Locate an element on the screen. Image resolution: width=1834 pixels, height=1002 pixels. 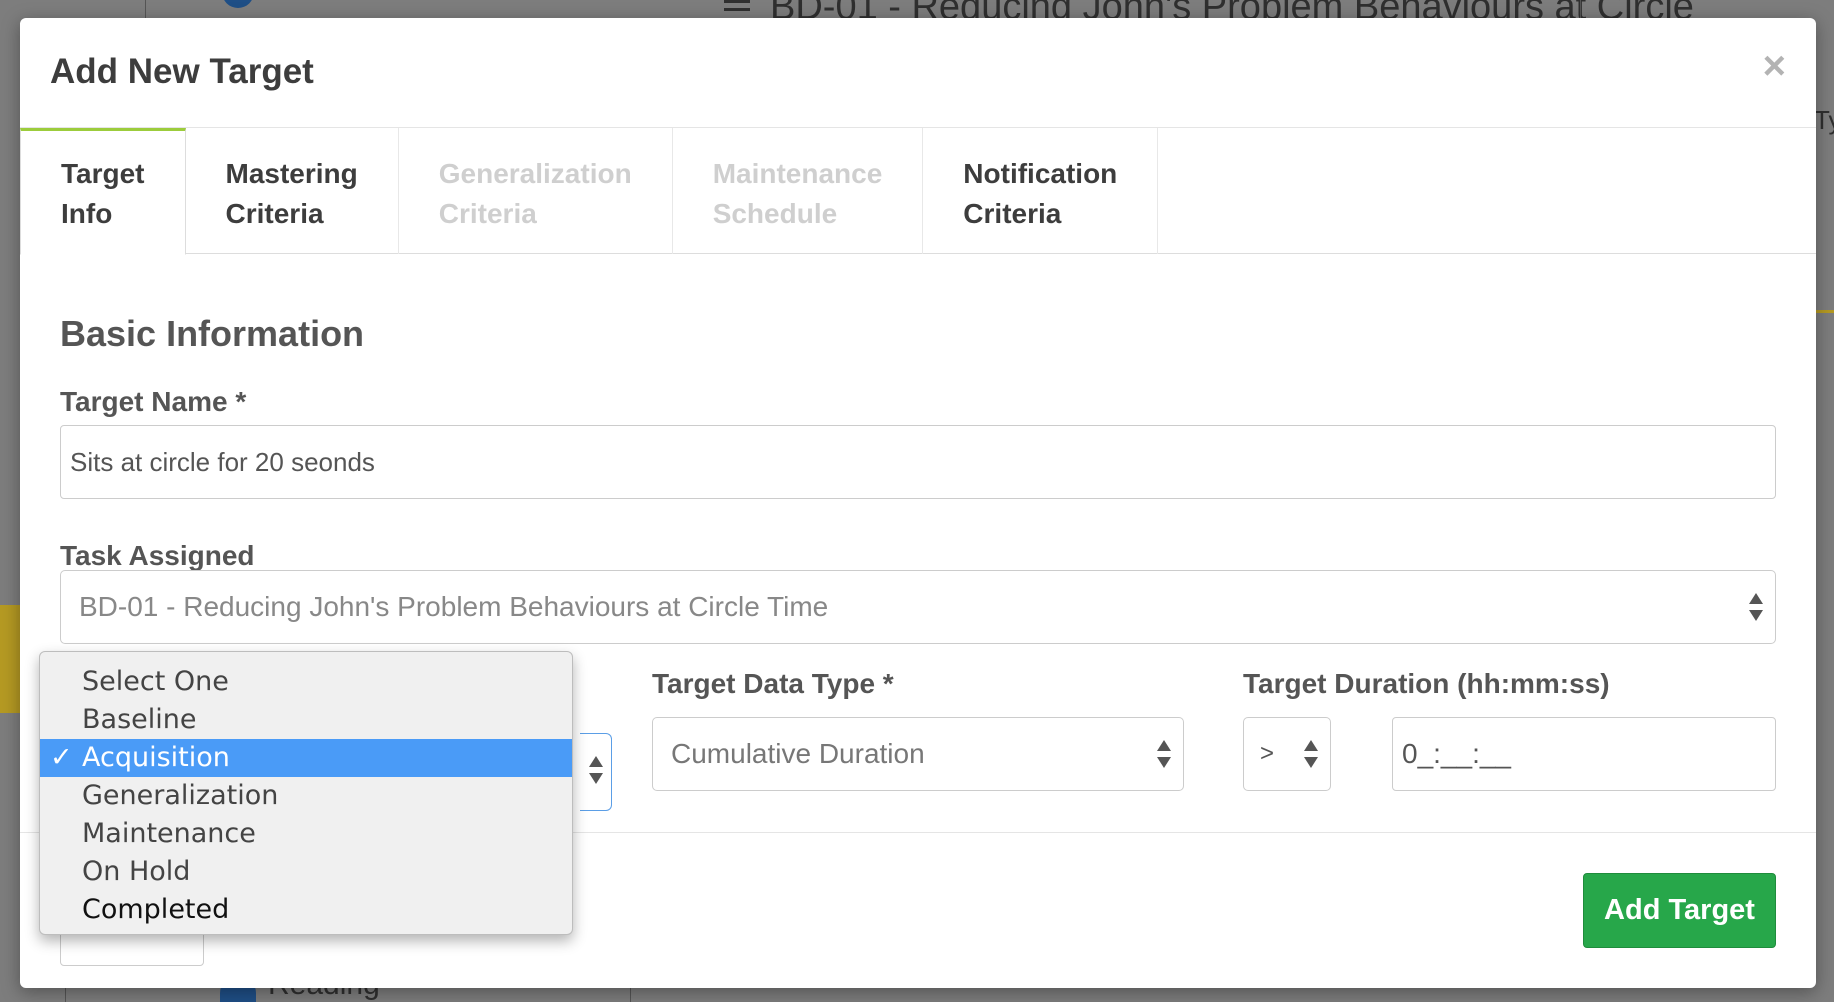
modal-header: Add New Target × is located at coordinates (918, 73).